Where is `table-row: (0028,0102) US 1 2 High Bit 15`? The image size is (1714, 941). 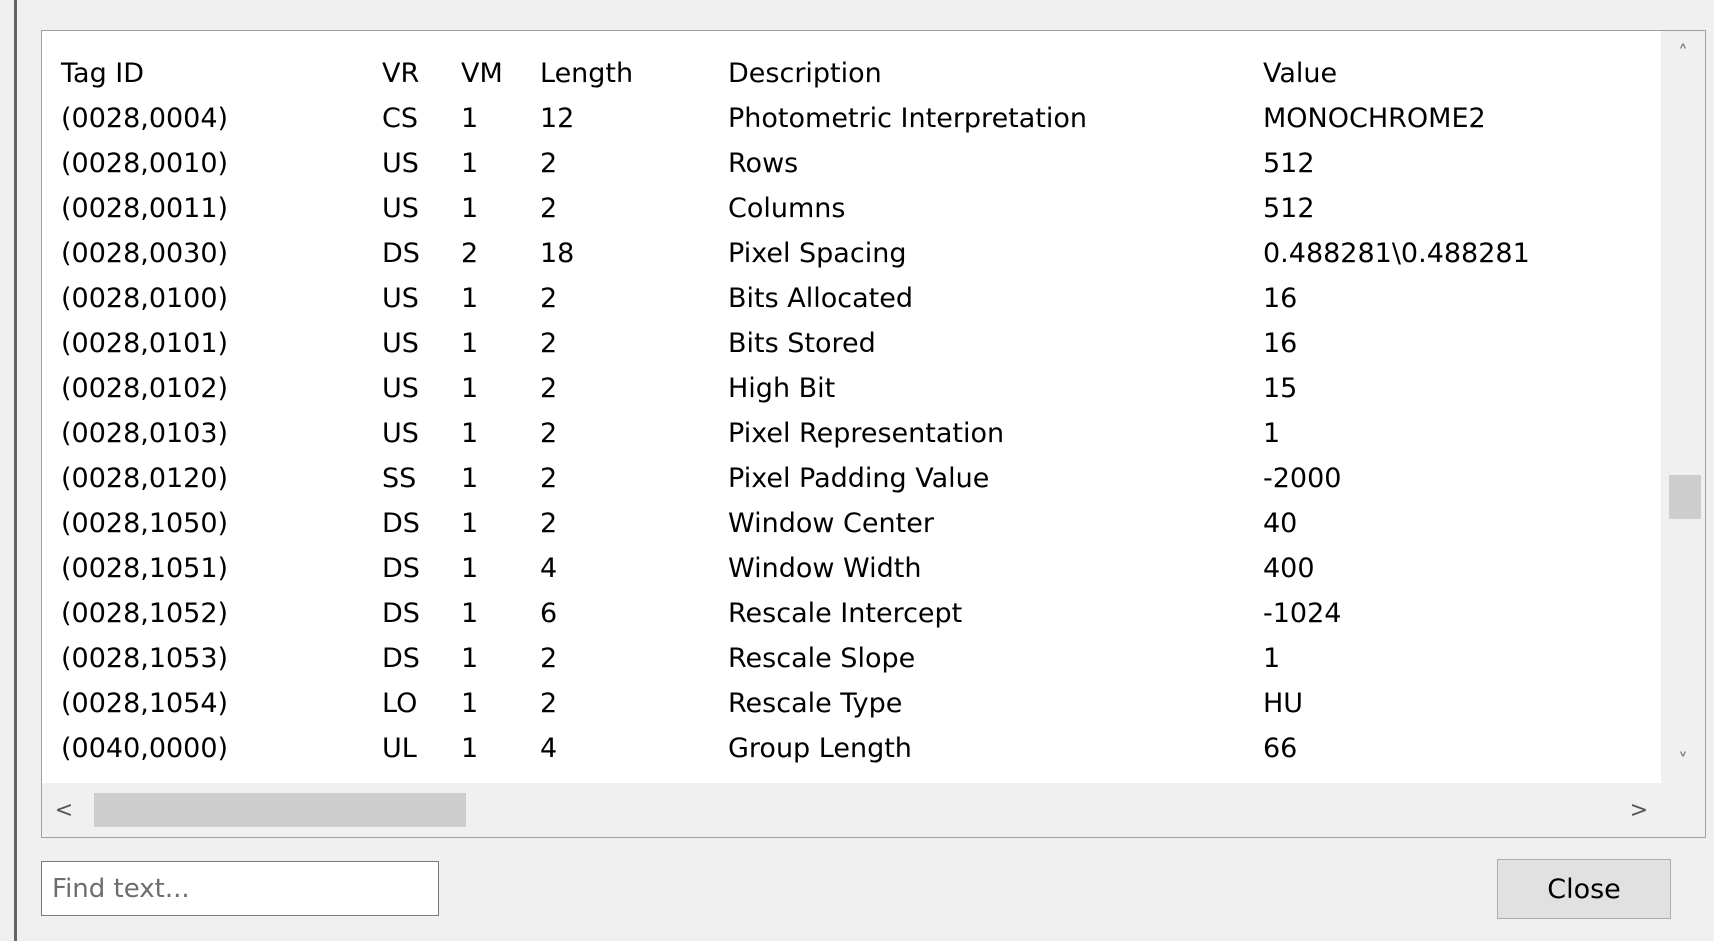
table-row: (0028,0102) US 1 2 High Bit 15 is located at coordinates (852, 388).